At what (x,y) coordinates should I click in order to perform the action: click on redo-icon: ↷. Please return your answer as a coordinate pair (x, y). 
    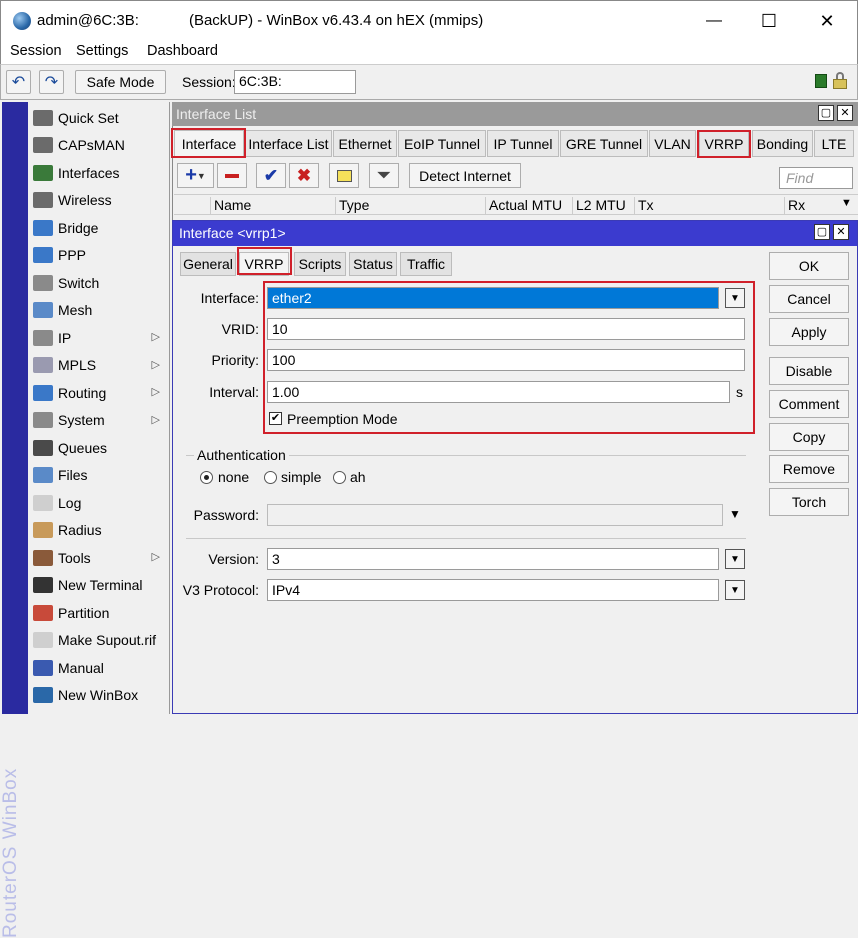
    Looking at the image, I should click on (51, 82).